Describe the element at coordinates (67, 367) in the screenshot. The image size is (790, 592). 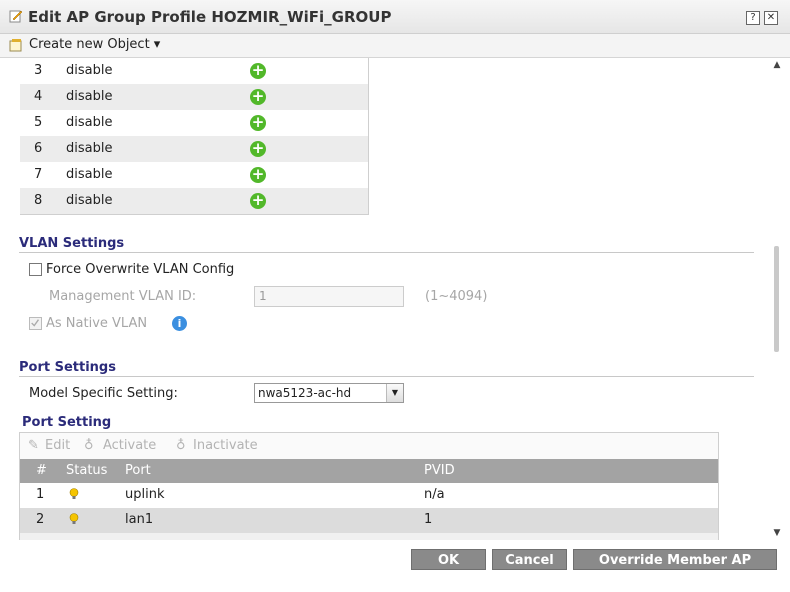
I see `port-settings-title: Port Settings` at that location.